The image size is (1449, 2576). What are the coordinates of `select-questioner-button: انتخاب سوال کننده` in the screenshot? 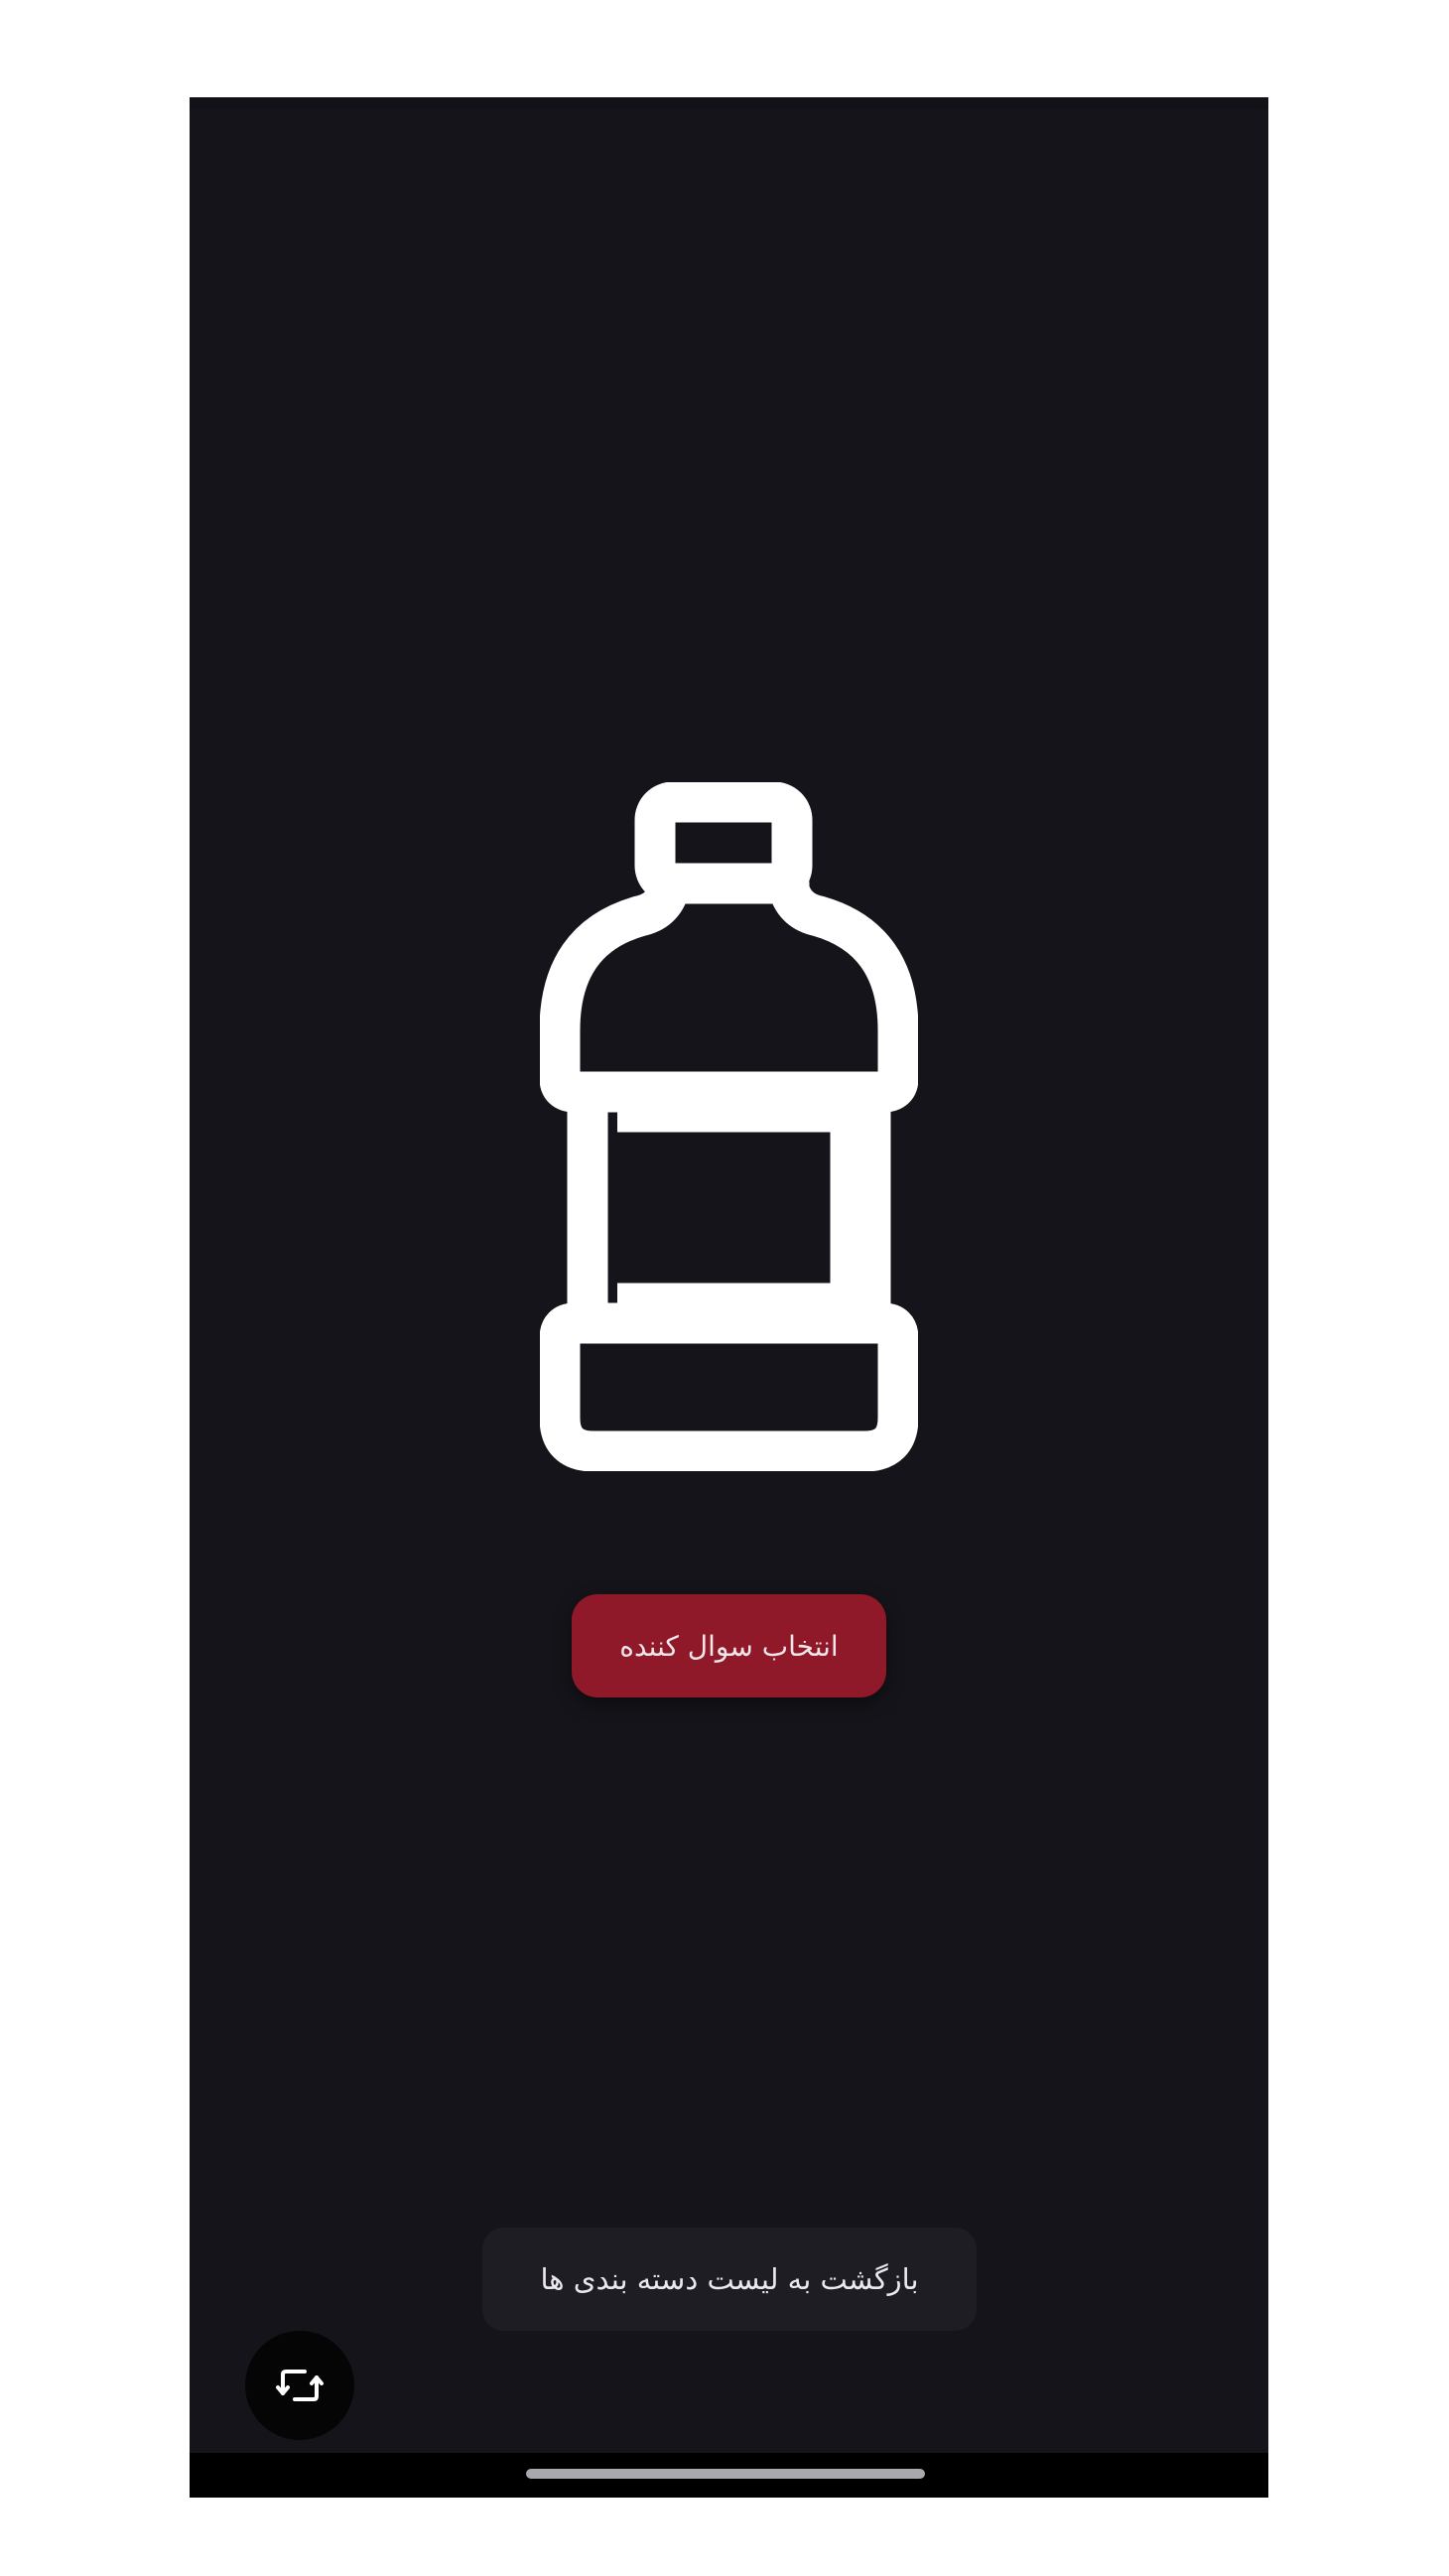 It's located at (729, 1645).